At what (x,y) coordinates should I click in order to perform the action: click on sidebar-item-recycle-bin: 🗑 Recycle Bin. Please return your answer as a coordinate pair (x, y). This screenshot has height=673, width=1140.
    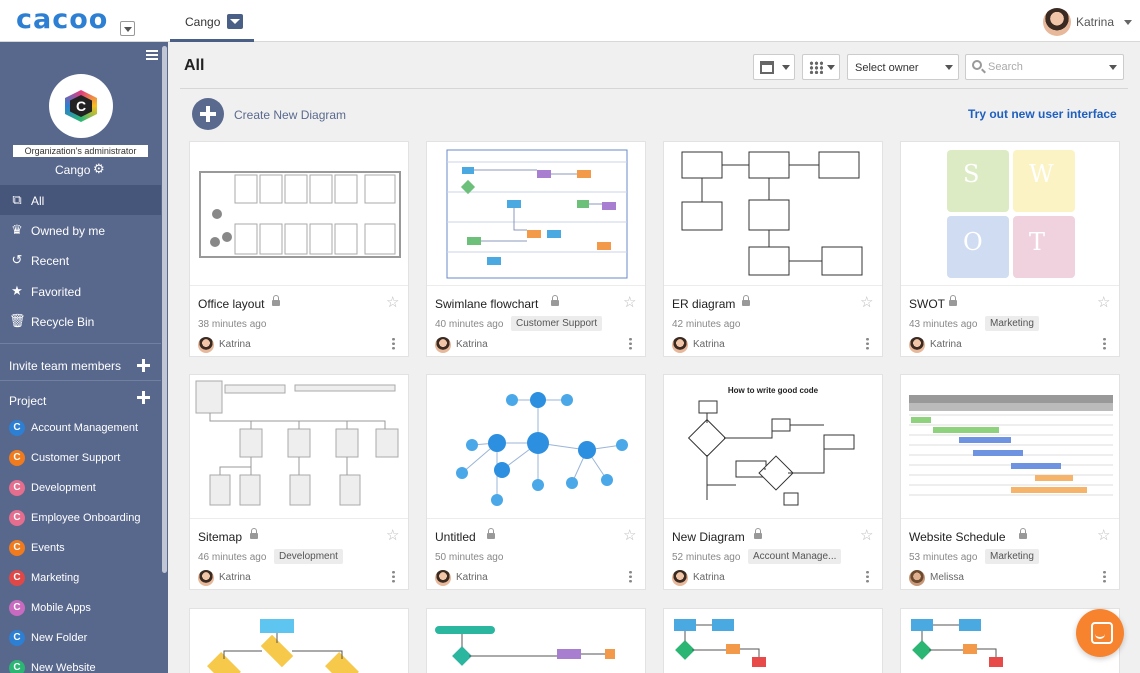
    Looking at the image, I should click on (80, 321).